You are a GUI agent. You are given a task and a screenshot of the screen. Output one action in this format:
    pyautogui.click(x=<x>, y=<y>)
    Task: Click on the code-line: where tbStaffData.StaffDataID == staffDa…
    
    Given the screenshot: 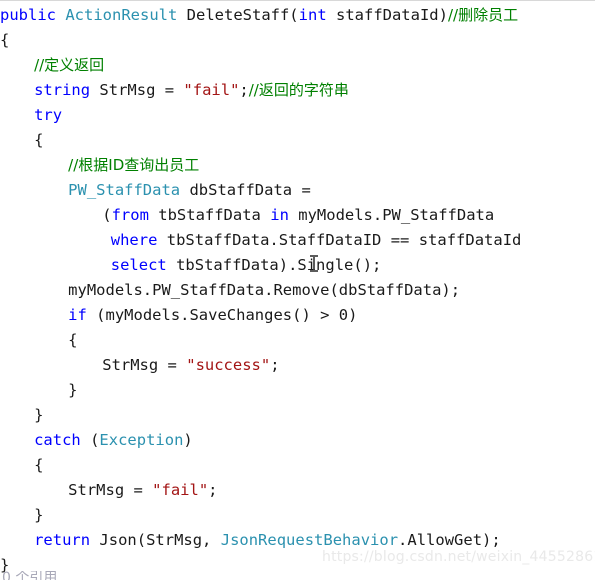 What is the action you would take?
    pyautogui.click(x=297, y=240)
    